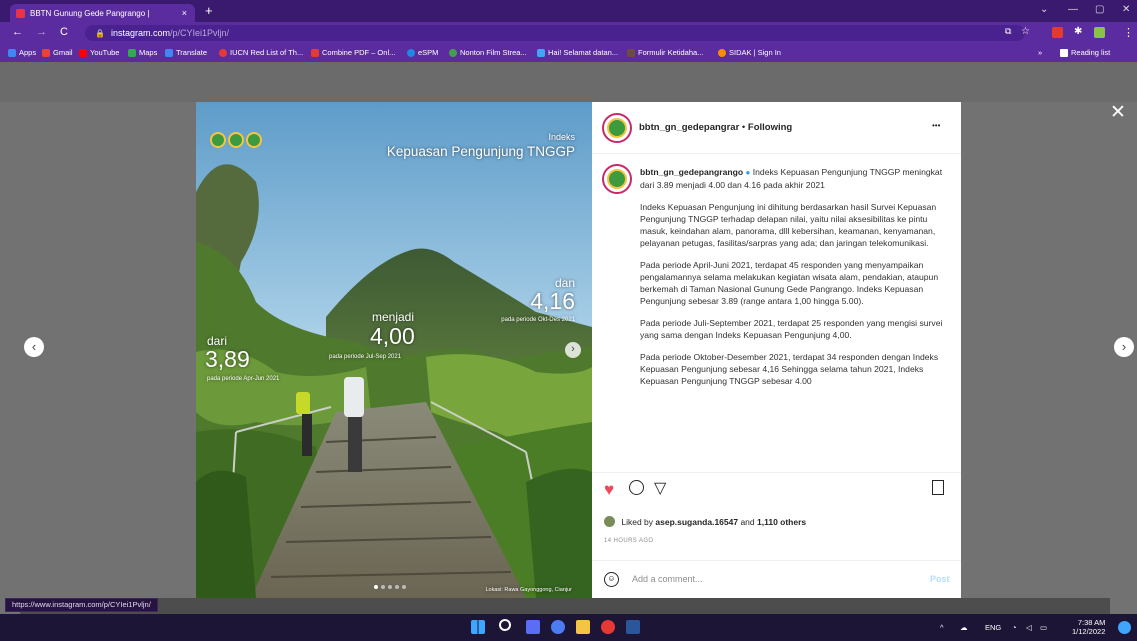 The image size is (1137, 641). What do you see at coordinates (993, 627) in the screenshot?
I see `language-indicator: ENG` at bounding box center [993, 627].